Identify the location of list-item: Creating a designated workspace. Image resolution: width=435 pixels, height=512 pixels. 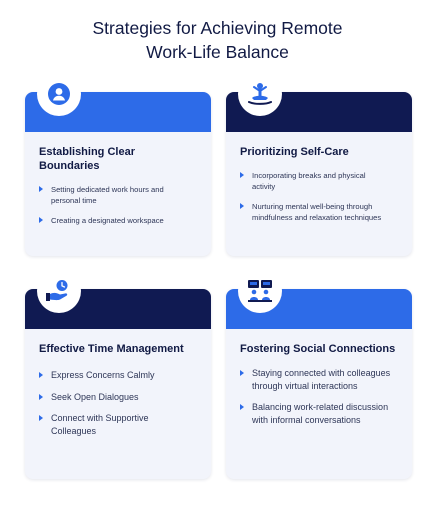
(113, 220).